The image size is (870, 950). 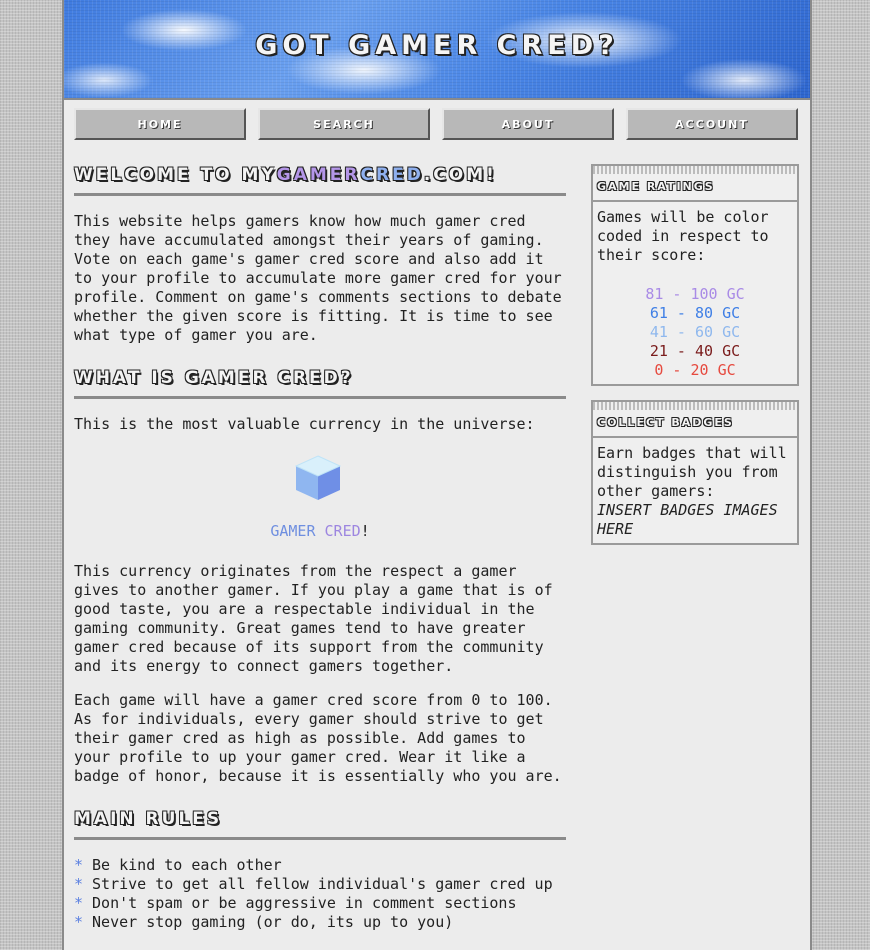 What do you see at coordinates (392, 175) in the screenshot?
I see `brand-cred: Cred` at bounding box center [392, 175].